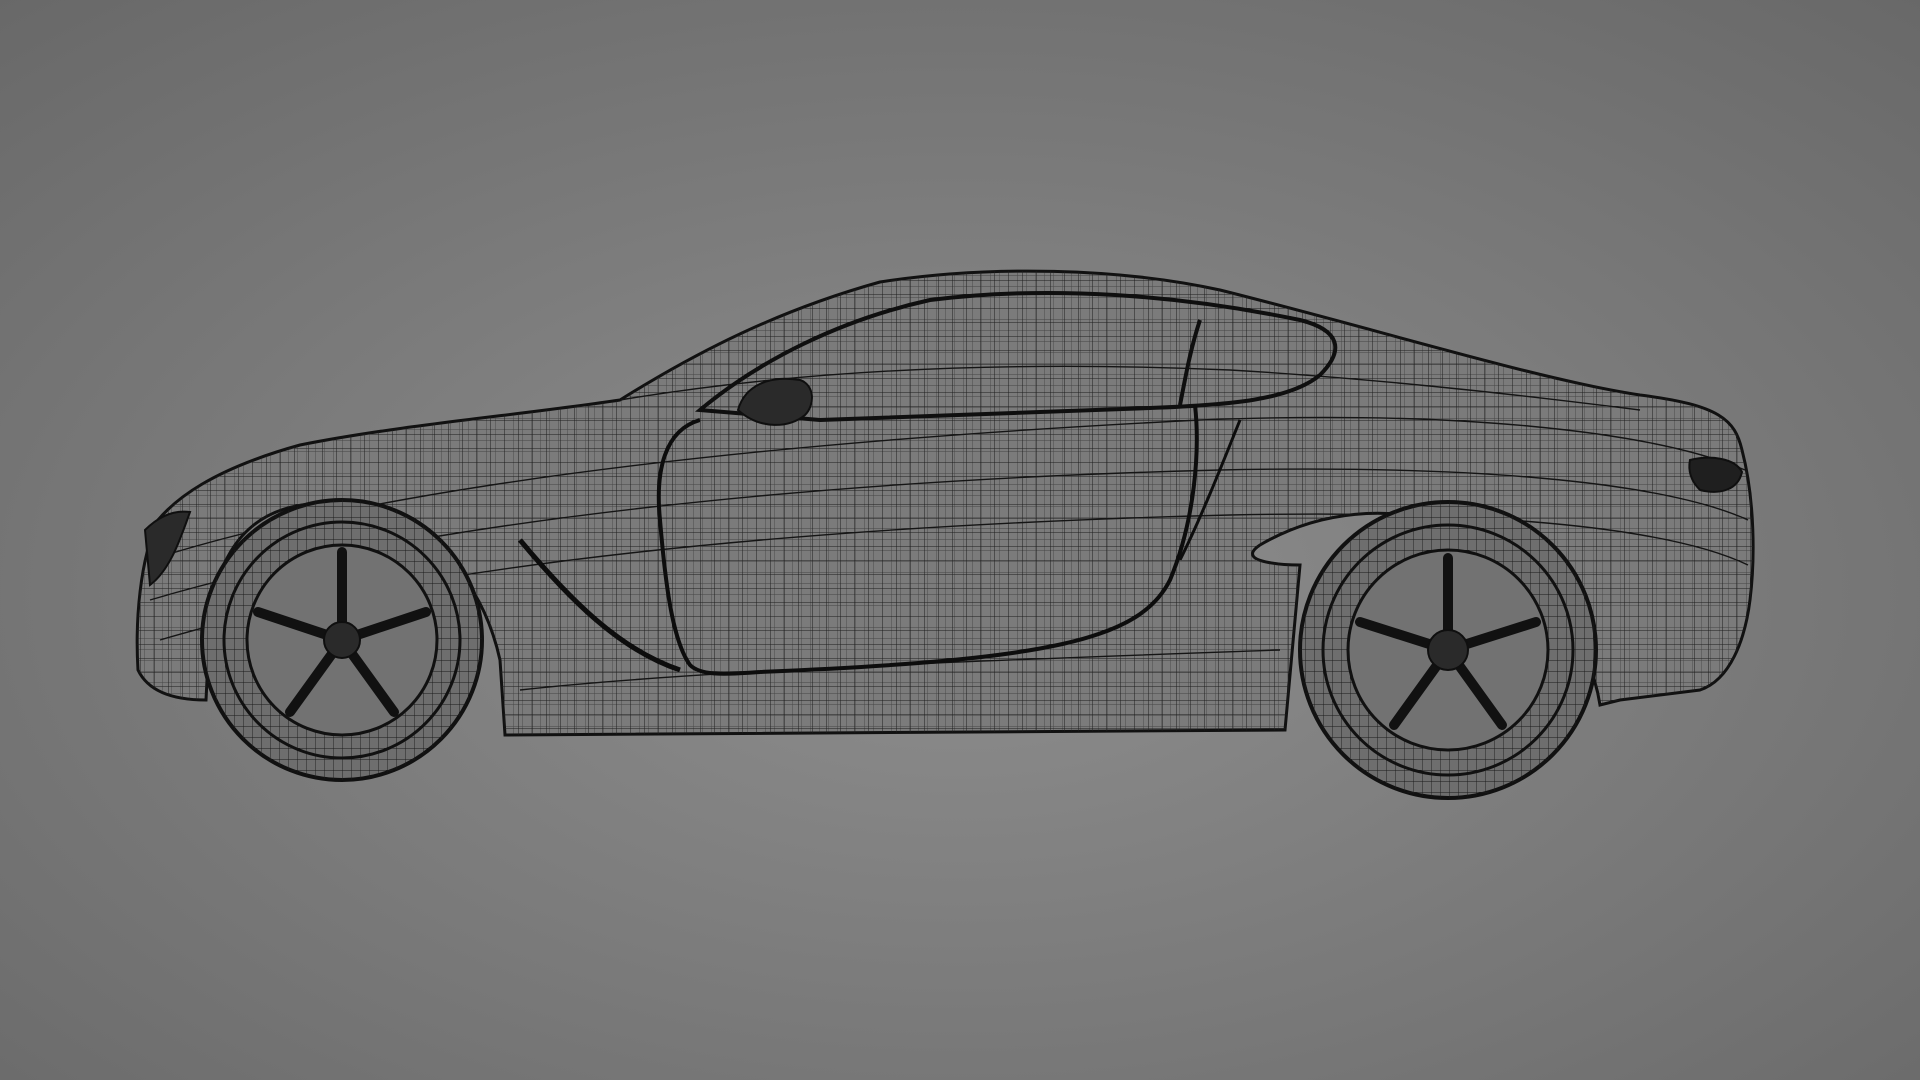 Image resolution: width=1920 pixels, height=1080 pixels. I want to click on taillight, so click(1716, 474).